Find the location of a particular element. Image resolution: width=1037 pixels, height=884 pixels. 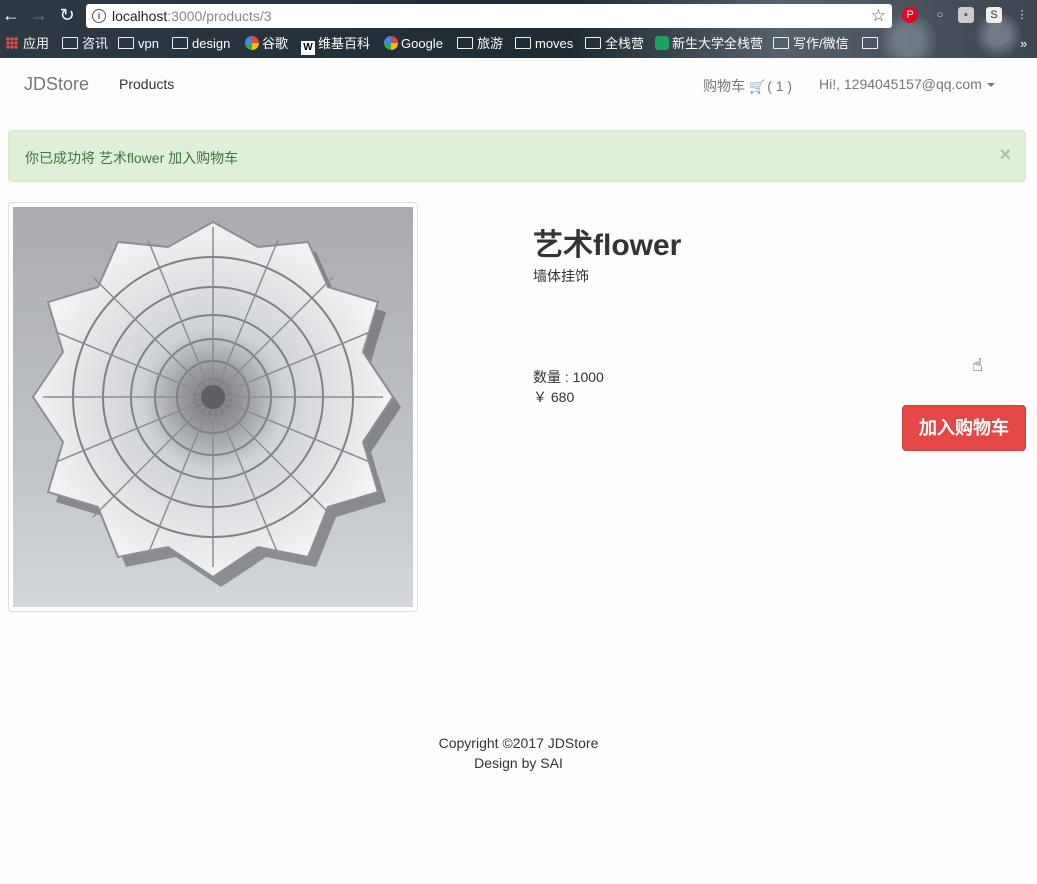

bookmark-folder: 旅游 is located at coordinates (480, 44).